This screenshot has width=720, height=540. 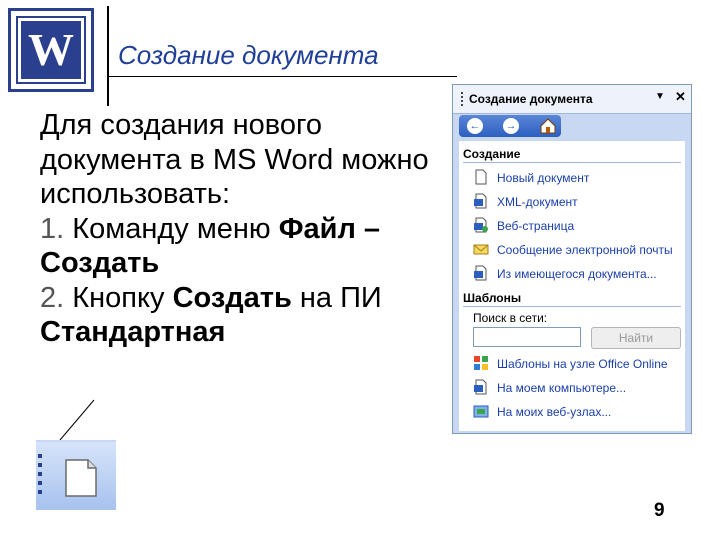 I want to click on slide-title: Создание документа, so click(x=248, y=55).